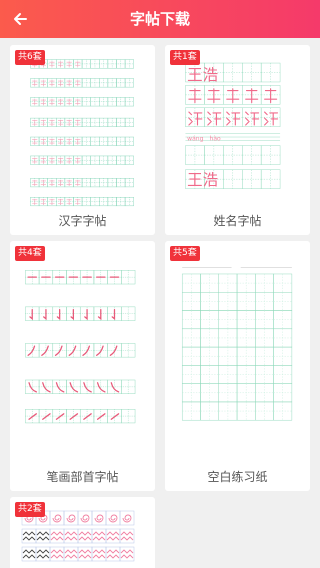  Describe the element at coordinates (195, 138) in the screenshot. I see `sample-pinyin-1: wáng` at that location.